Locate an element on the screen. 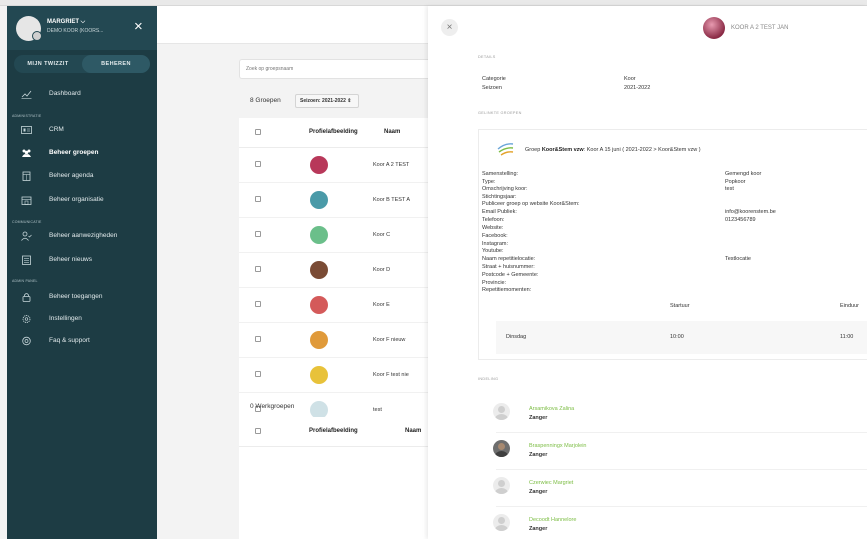  sidebar-item-beheer-aanwezigheden: Beheer aanwezigheden is located at coordinates (82, 236).